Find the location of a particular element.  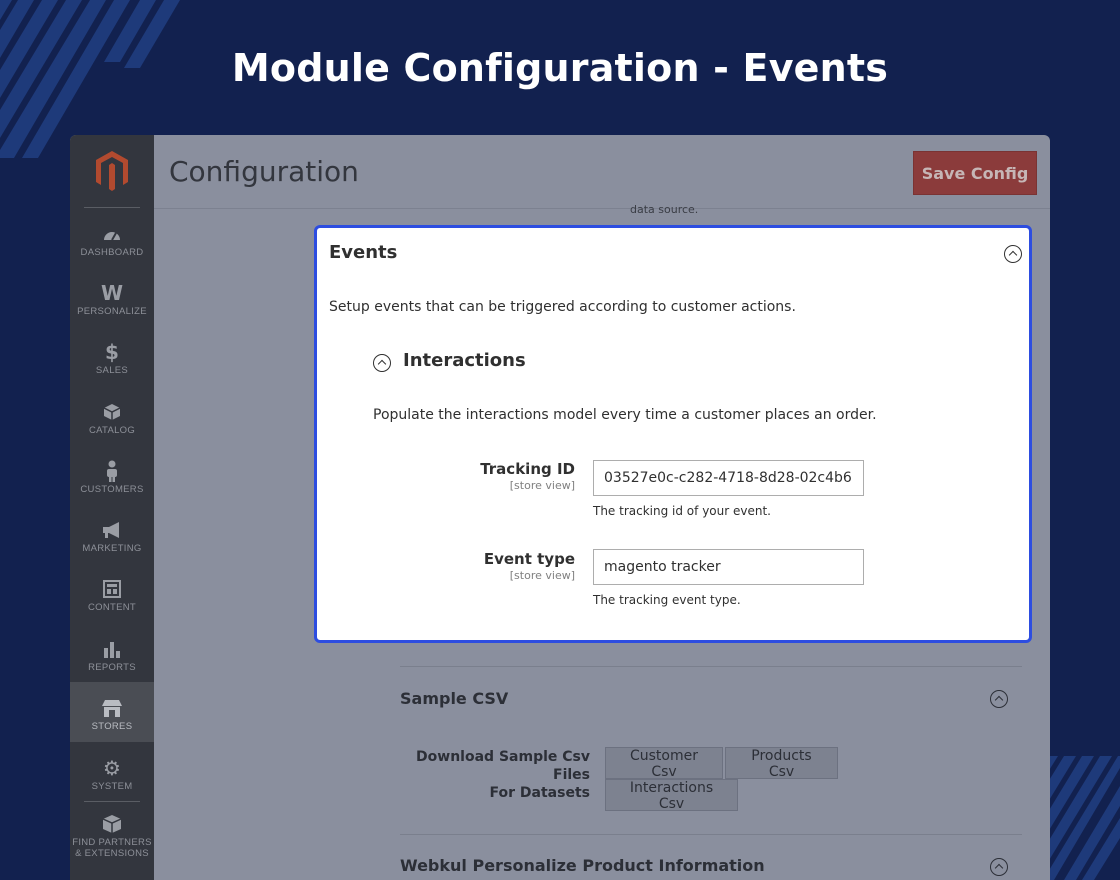

sidebar-item-stores: STORES is located at coordinates (112, 712).